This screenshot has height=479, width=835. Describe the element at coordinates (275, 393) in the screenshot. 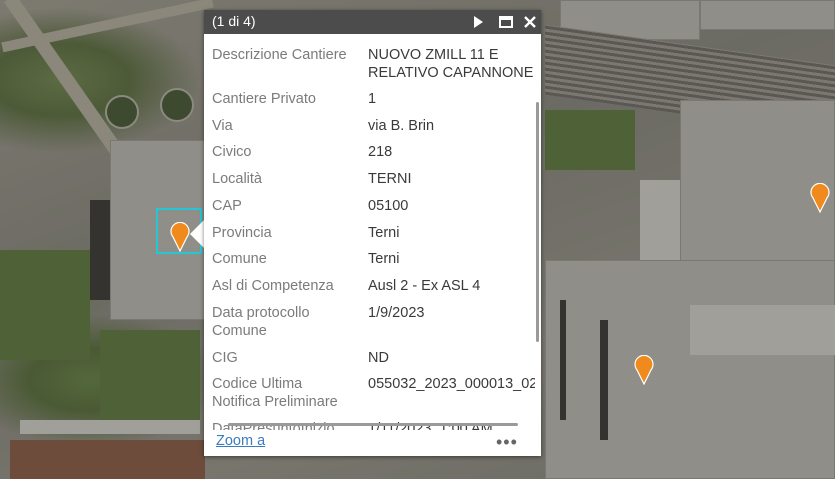

I see `field-label: Codice Ultima Notifica Preliminare` at that location.